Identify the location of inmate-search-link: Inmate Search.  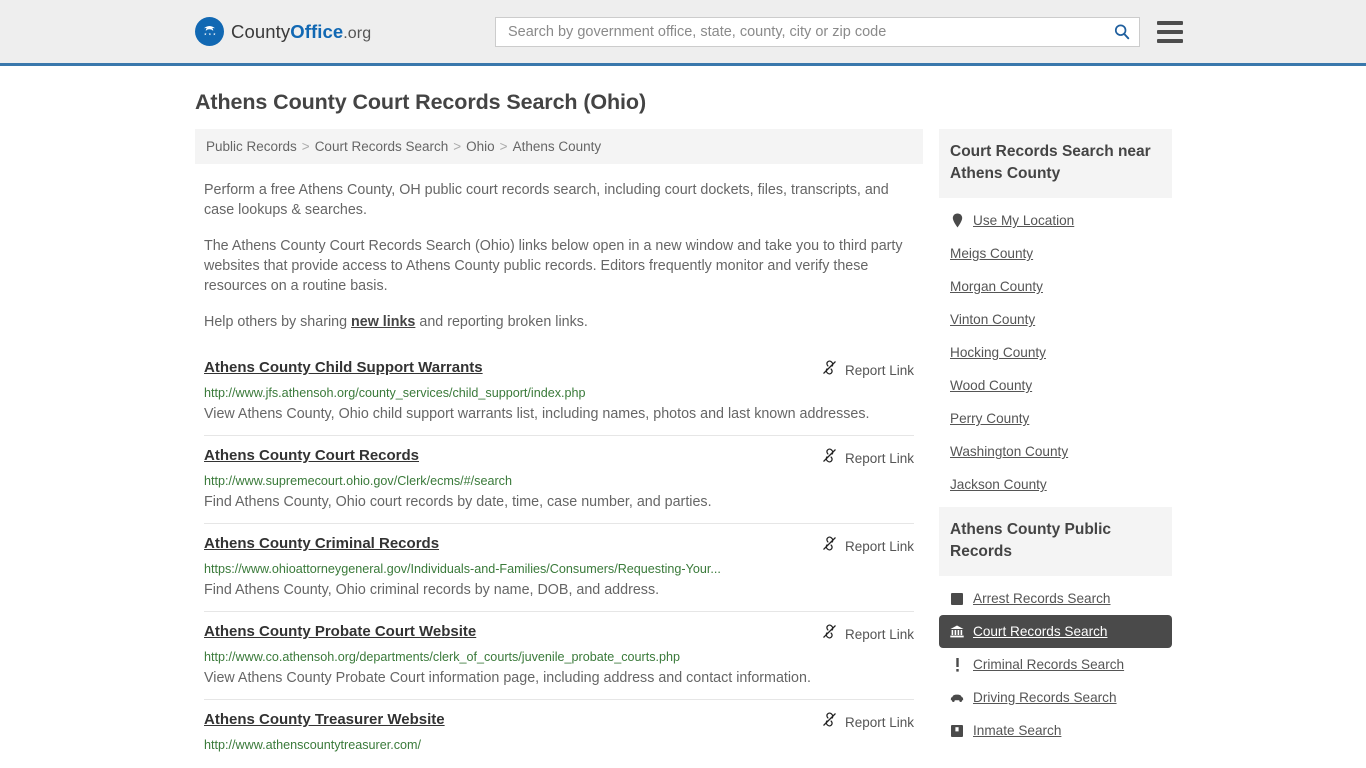
(1017, 730).